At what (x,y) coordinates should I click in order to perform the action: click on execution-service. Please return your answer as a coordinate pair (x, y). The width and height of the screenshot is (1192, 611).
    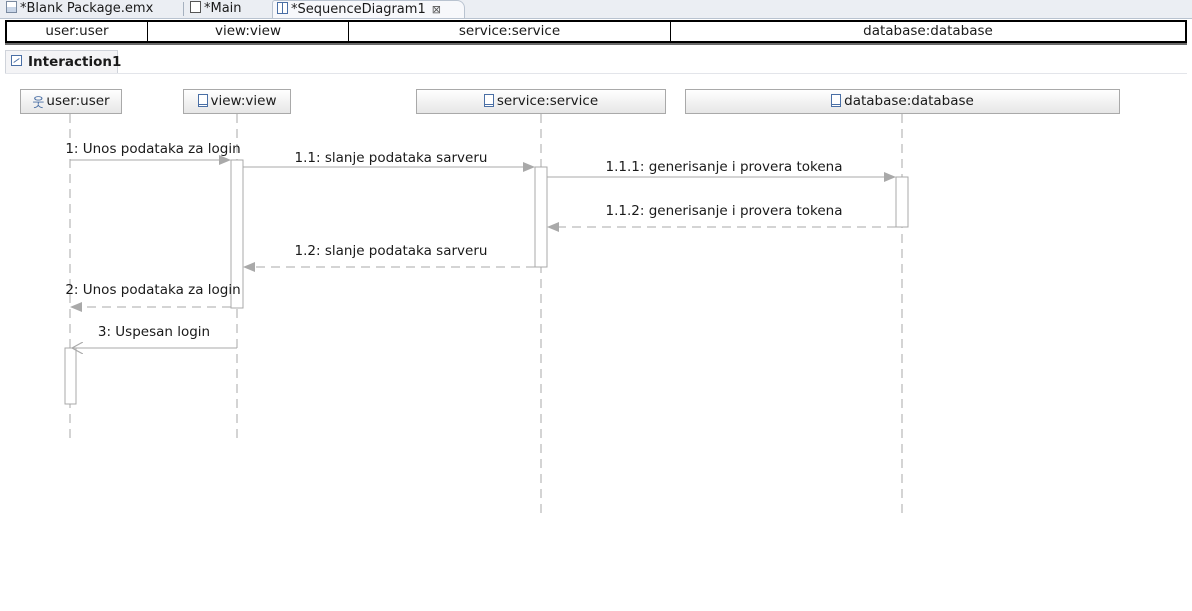
    Looking at the image, I should click on (541, 217).